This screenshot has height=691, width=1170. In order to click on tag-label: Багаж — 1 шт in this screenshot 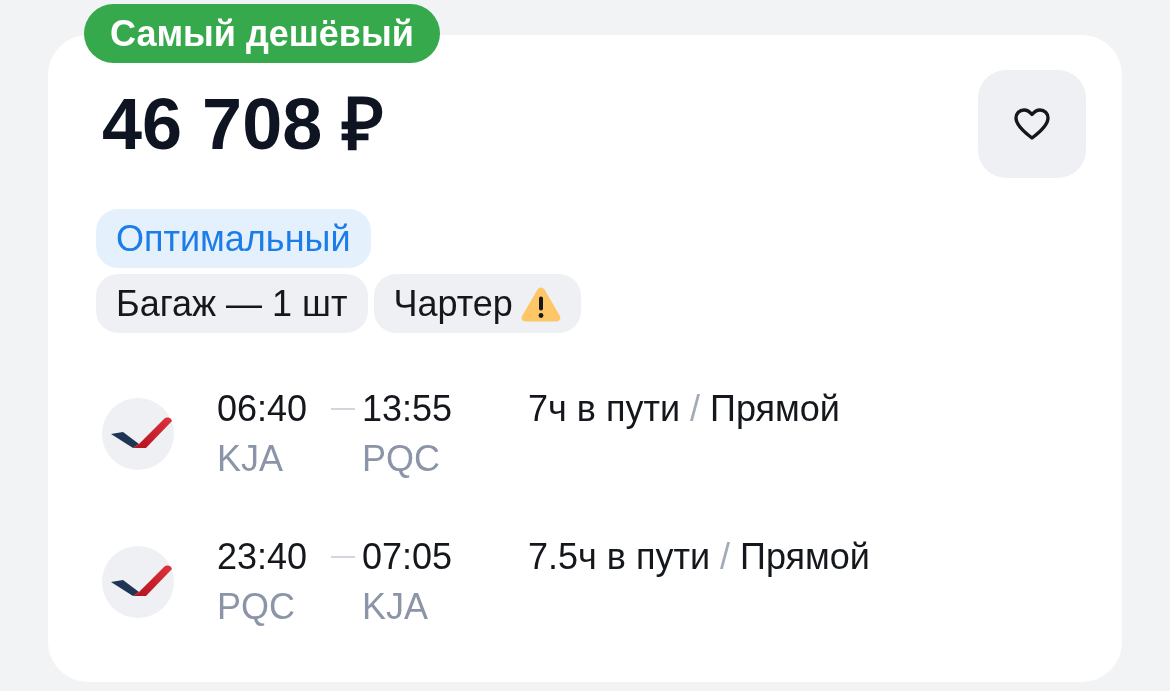, I will do `click(232, 303)`.